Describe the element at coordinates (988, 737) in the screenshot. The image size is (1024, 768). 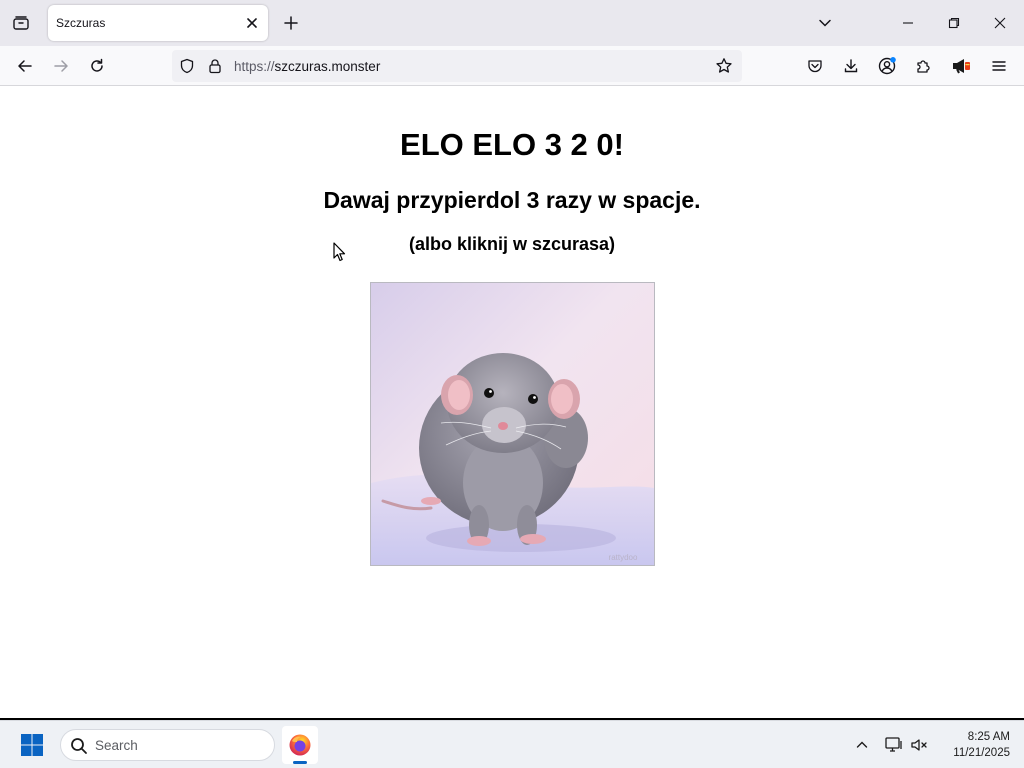
I see `clock-time: 8:25 AM` at that location.